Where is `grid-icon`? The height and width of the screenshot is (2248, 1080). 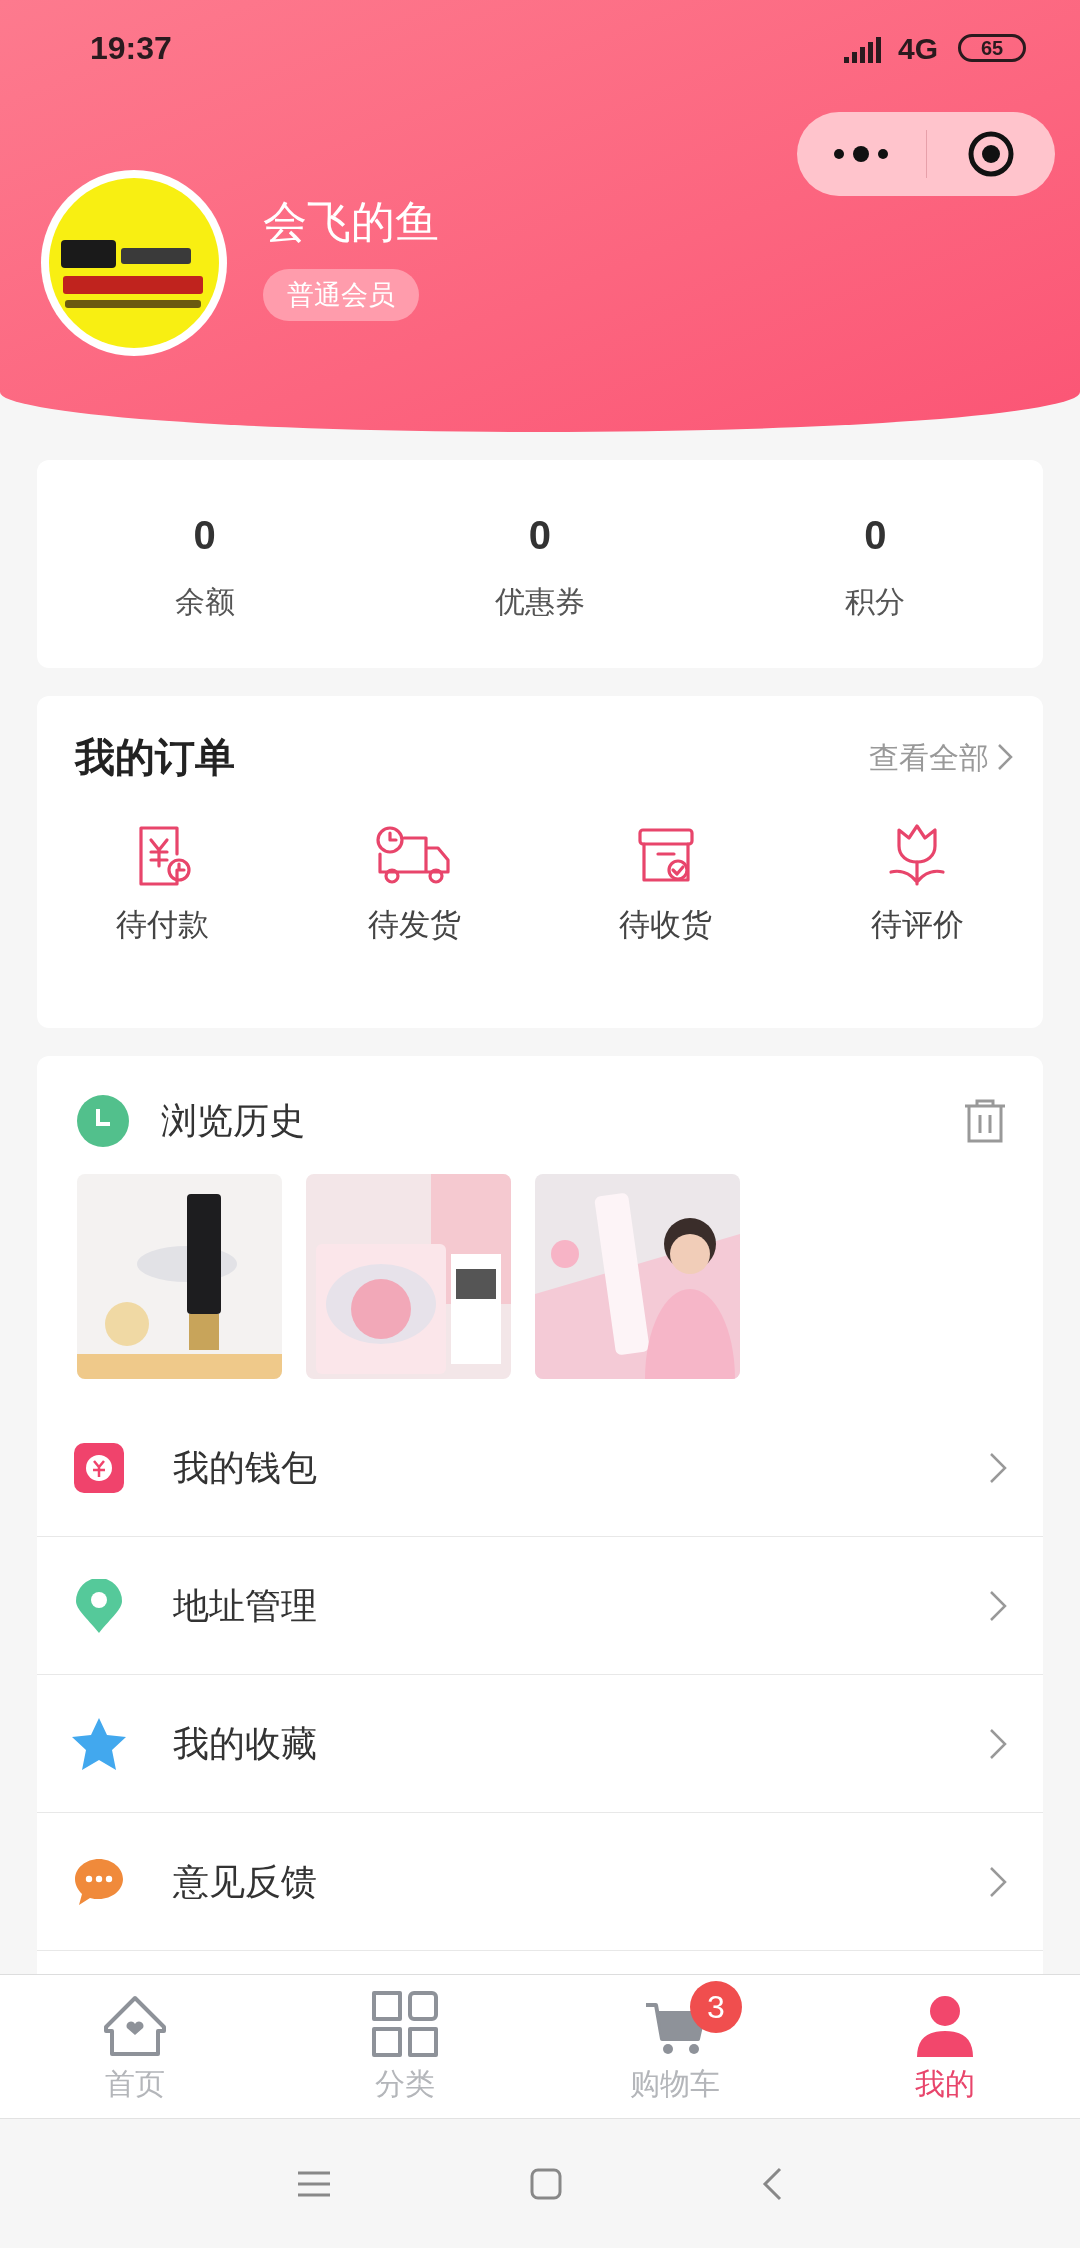 grid-icon is located at coordinates (405, 2024).